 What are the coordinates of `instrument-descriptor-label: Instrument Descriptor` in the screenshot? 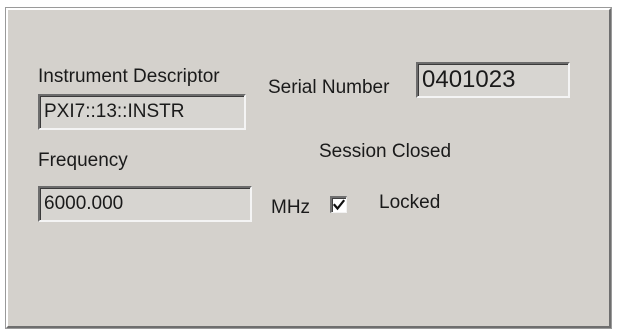 It's located at (129, 76).